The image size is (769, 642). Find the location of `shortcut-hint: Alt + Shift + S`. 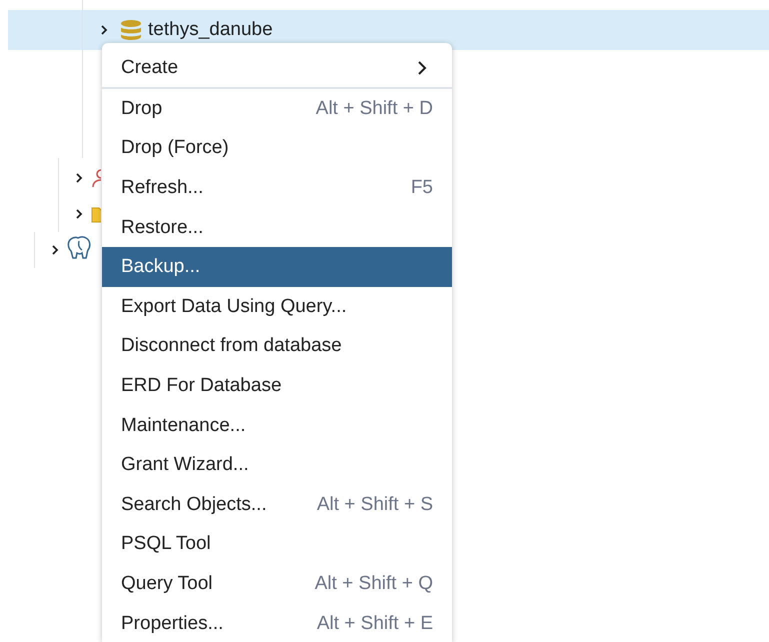

shortcut-hint: Alt + Shift + S is located at coordinates (374, 505).